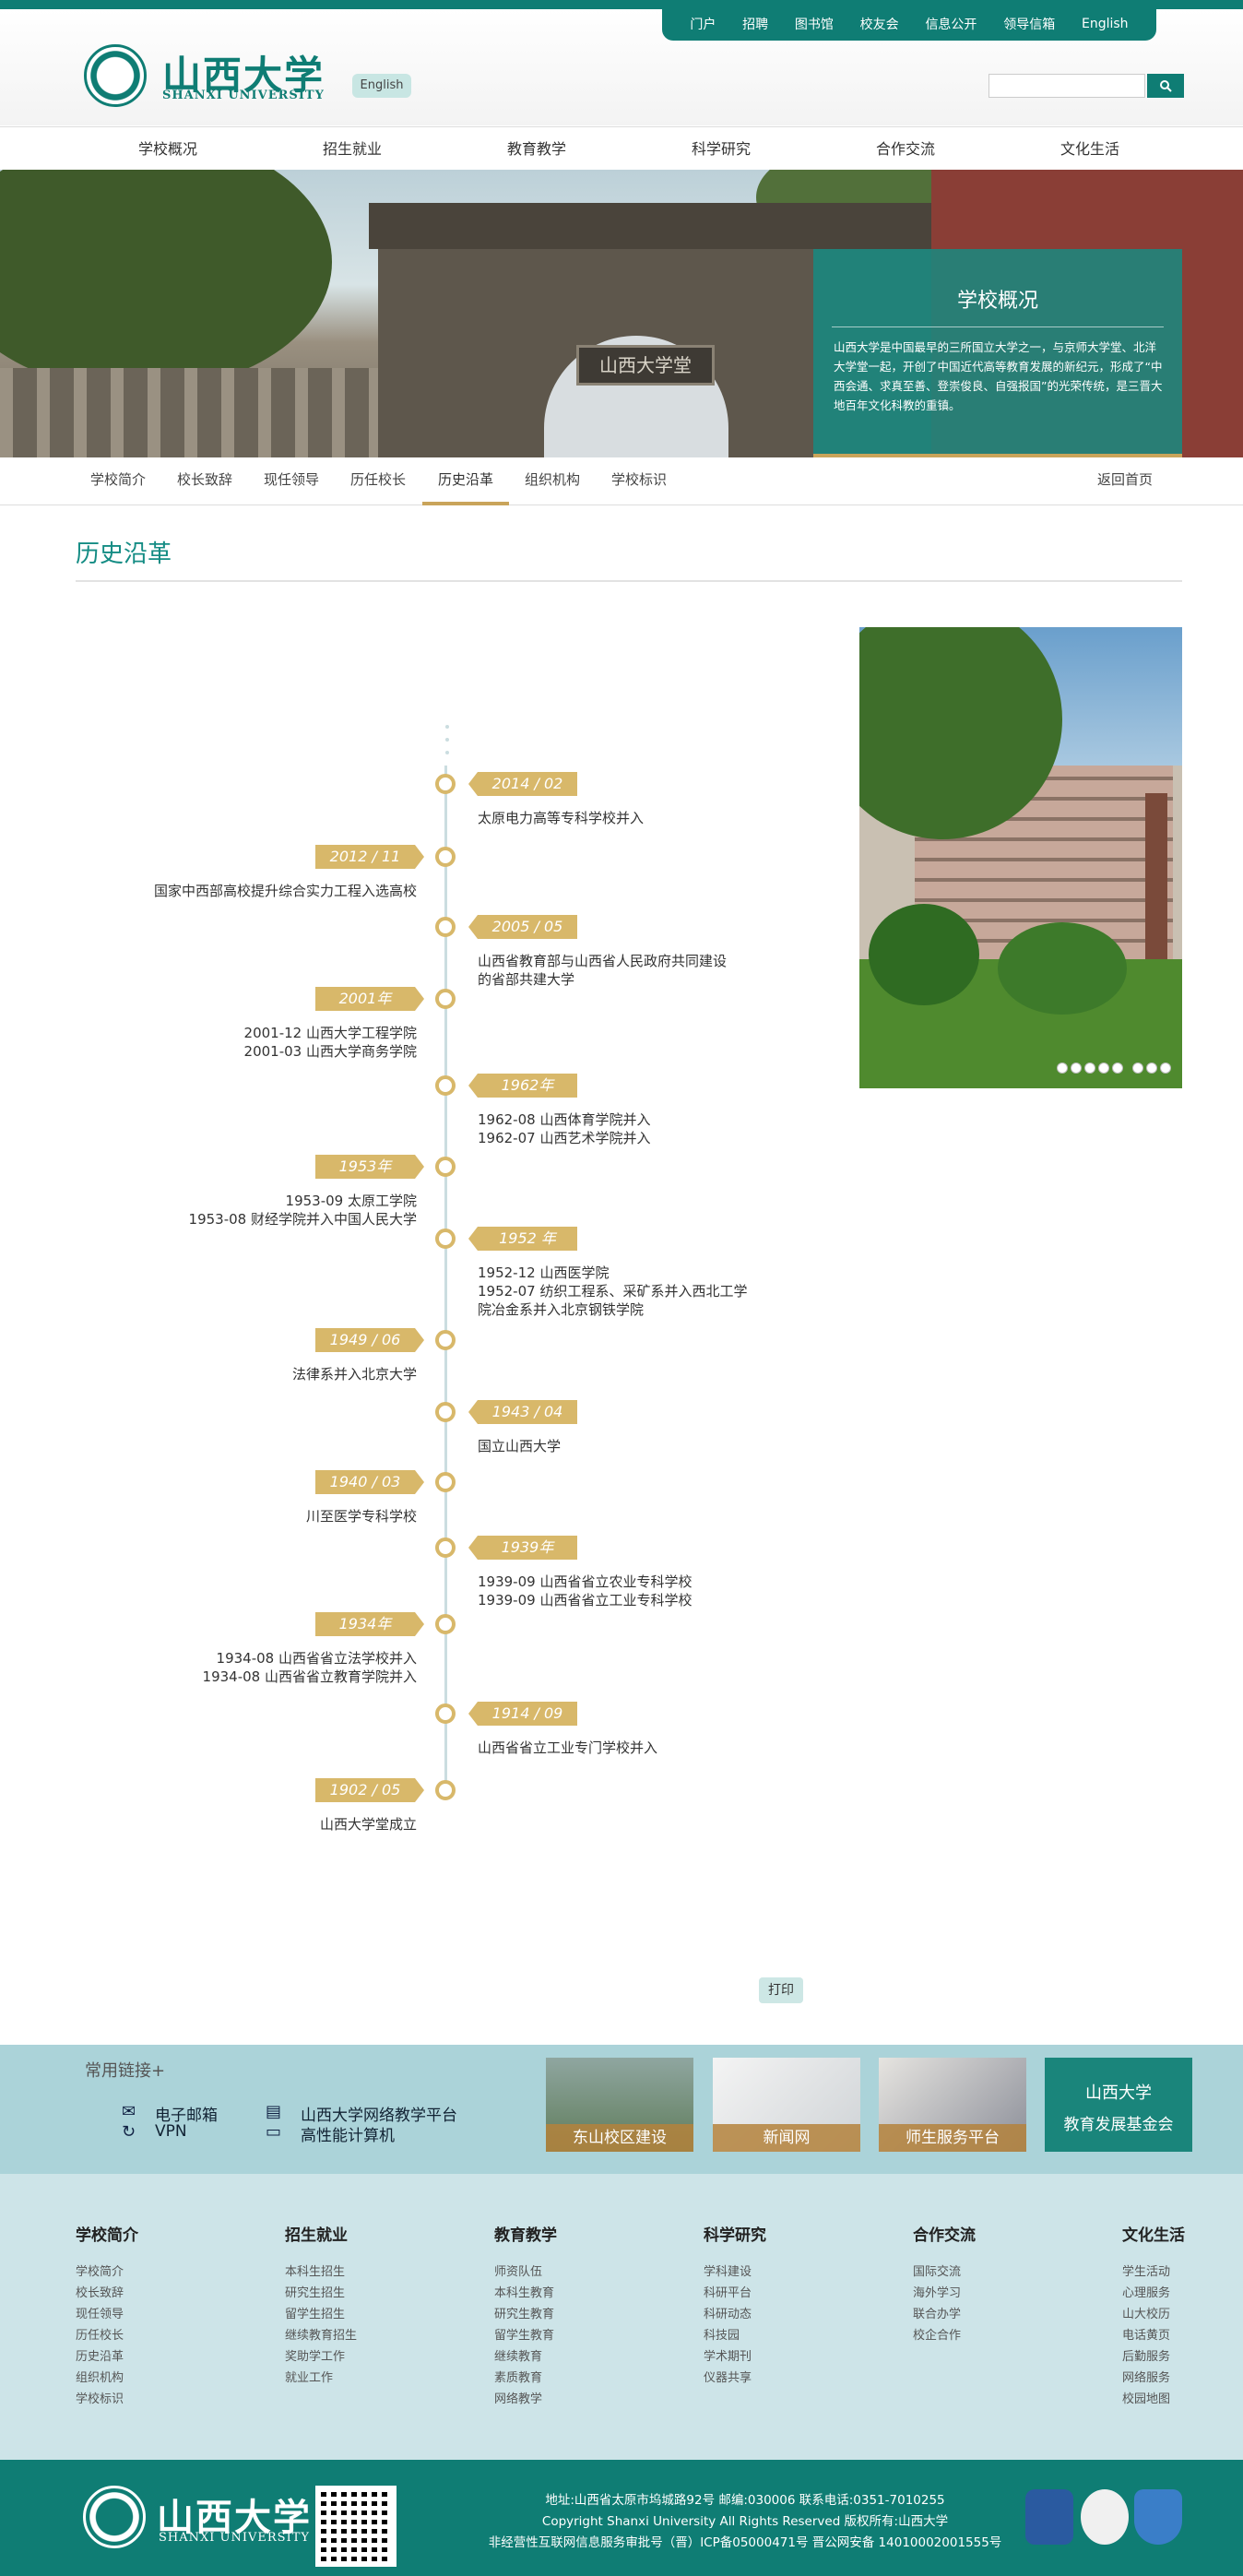 The image size is (1243, 2576). Describe the element at coordinates (755, 24) in the screenshot. I see `top-link-jobs: 招聘` at that location.